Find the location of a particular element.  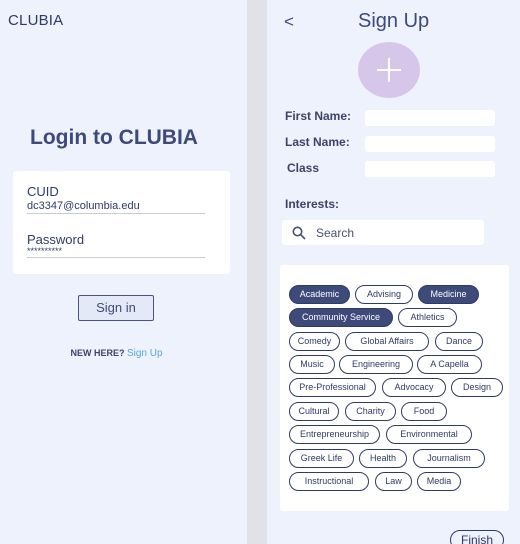

password-underline is located at coordinates (116, 257).